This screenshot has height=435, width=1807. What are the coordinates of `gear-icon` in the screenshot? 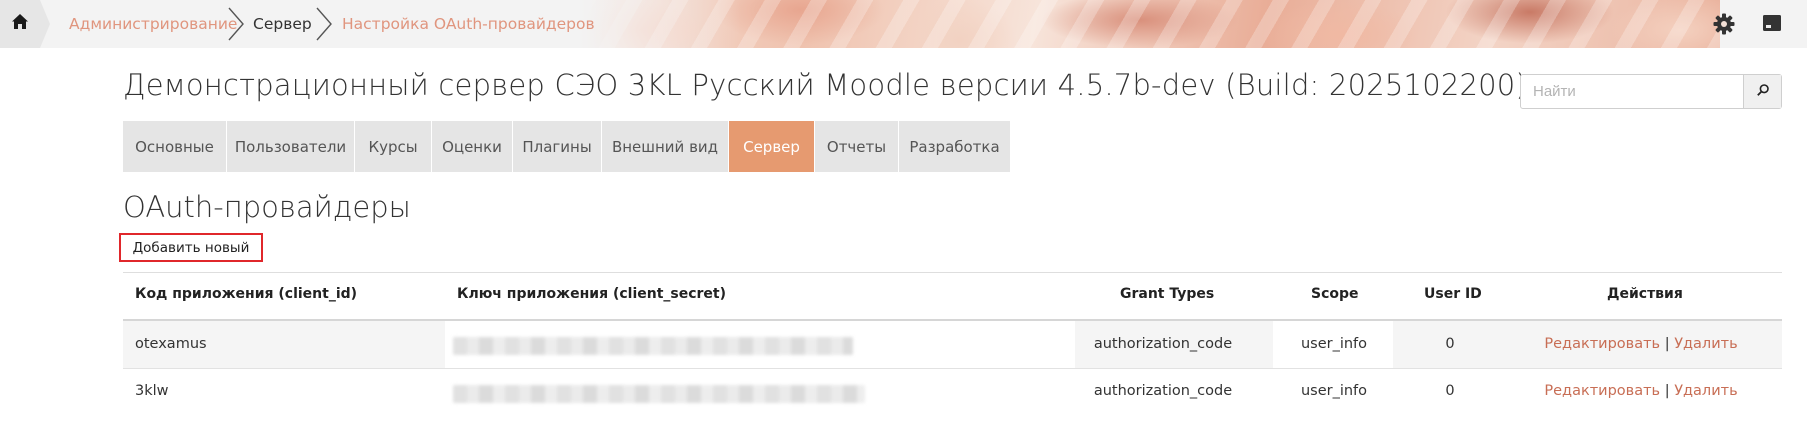 It's located at (1724, 24).